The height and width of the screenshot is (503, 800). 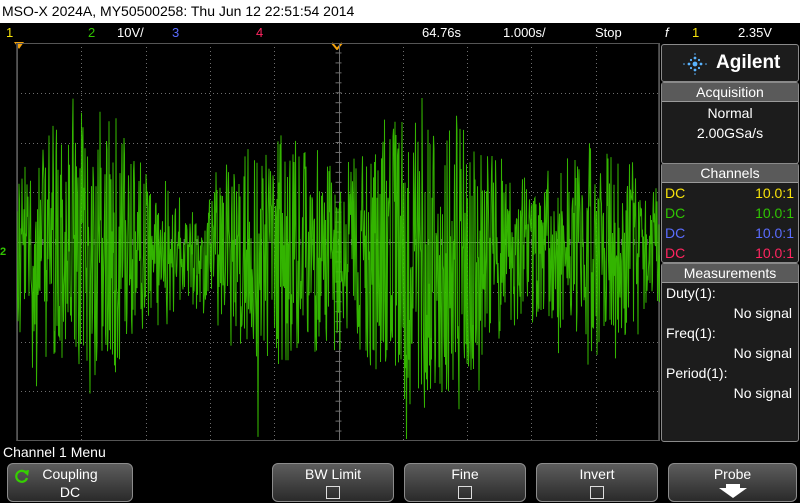 I want to click on brand-name: Agilent, so click(x=748, y=62).